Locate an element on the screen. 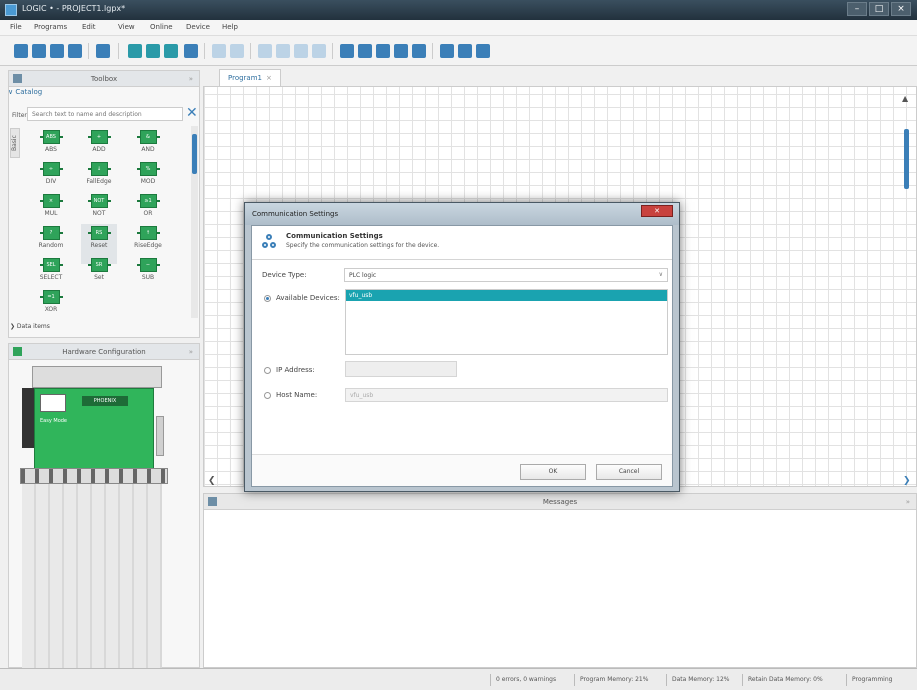  grid-icon is located at coordinates (191, 51).